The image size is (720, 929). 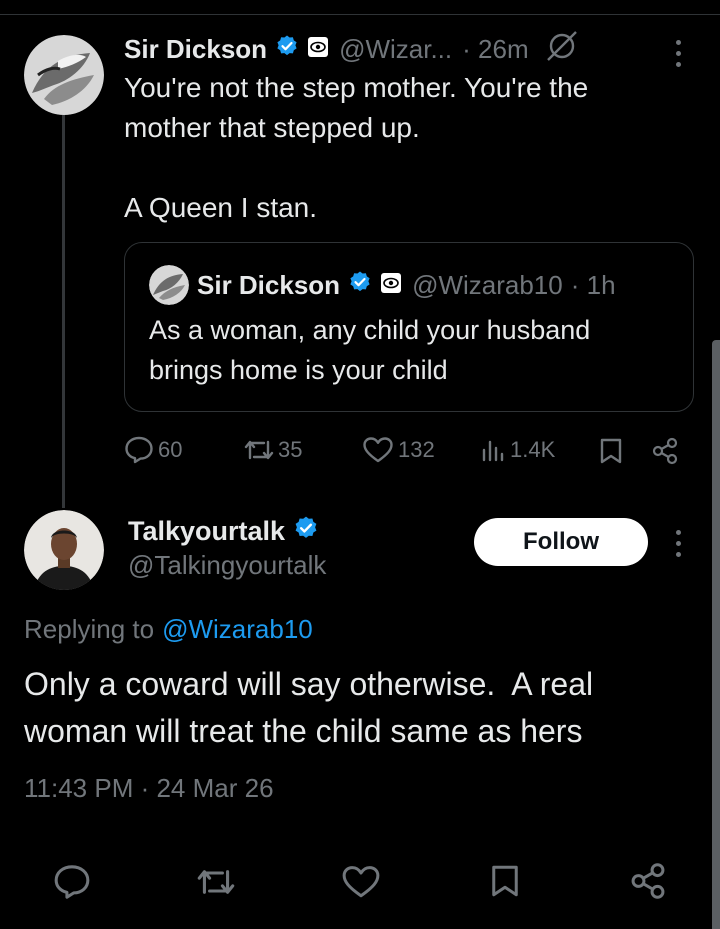 What do you see at coordinates (298, 370) in the screenshot?
I see `quoted-text-line2: brings home is your child` at bounding box center [298, 370].